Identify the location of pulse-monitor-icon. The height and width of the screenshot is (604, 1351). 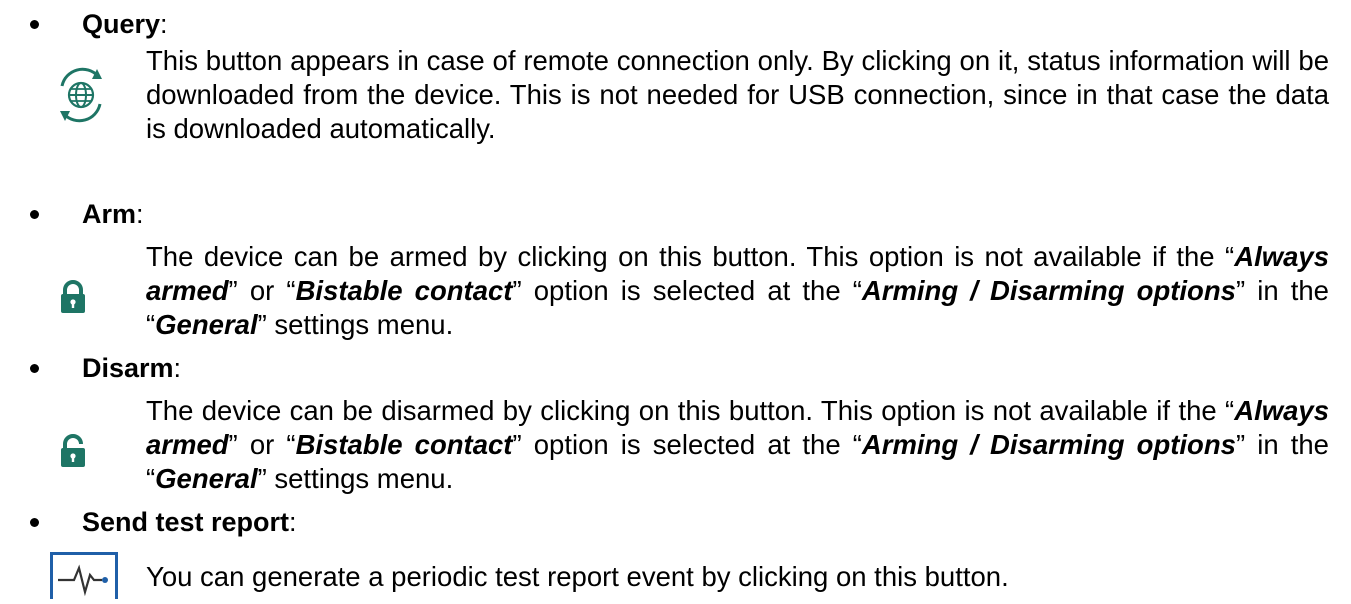
(84, 578).